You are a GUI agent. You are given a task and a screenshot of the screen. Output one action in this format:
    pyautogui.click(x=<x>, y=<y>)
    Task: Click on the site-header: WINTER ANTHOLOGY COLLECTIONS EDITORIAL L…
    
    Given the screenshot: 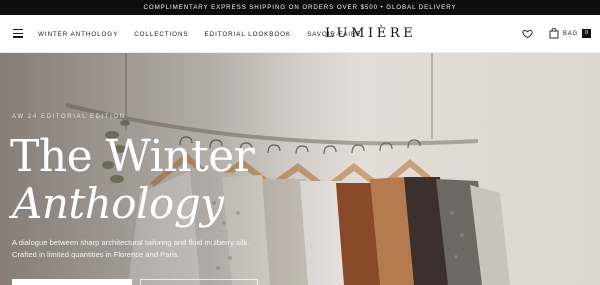 What is the action you would take?
    pyautogui.click(x=300, y=34)
    